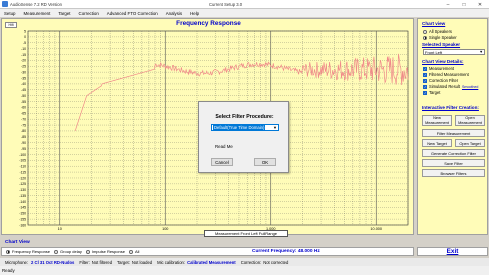 Image resolution: width=489 pixels, height=275 pixels. I want to click on x-tick-label: 100, so click(165, 229).